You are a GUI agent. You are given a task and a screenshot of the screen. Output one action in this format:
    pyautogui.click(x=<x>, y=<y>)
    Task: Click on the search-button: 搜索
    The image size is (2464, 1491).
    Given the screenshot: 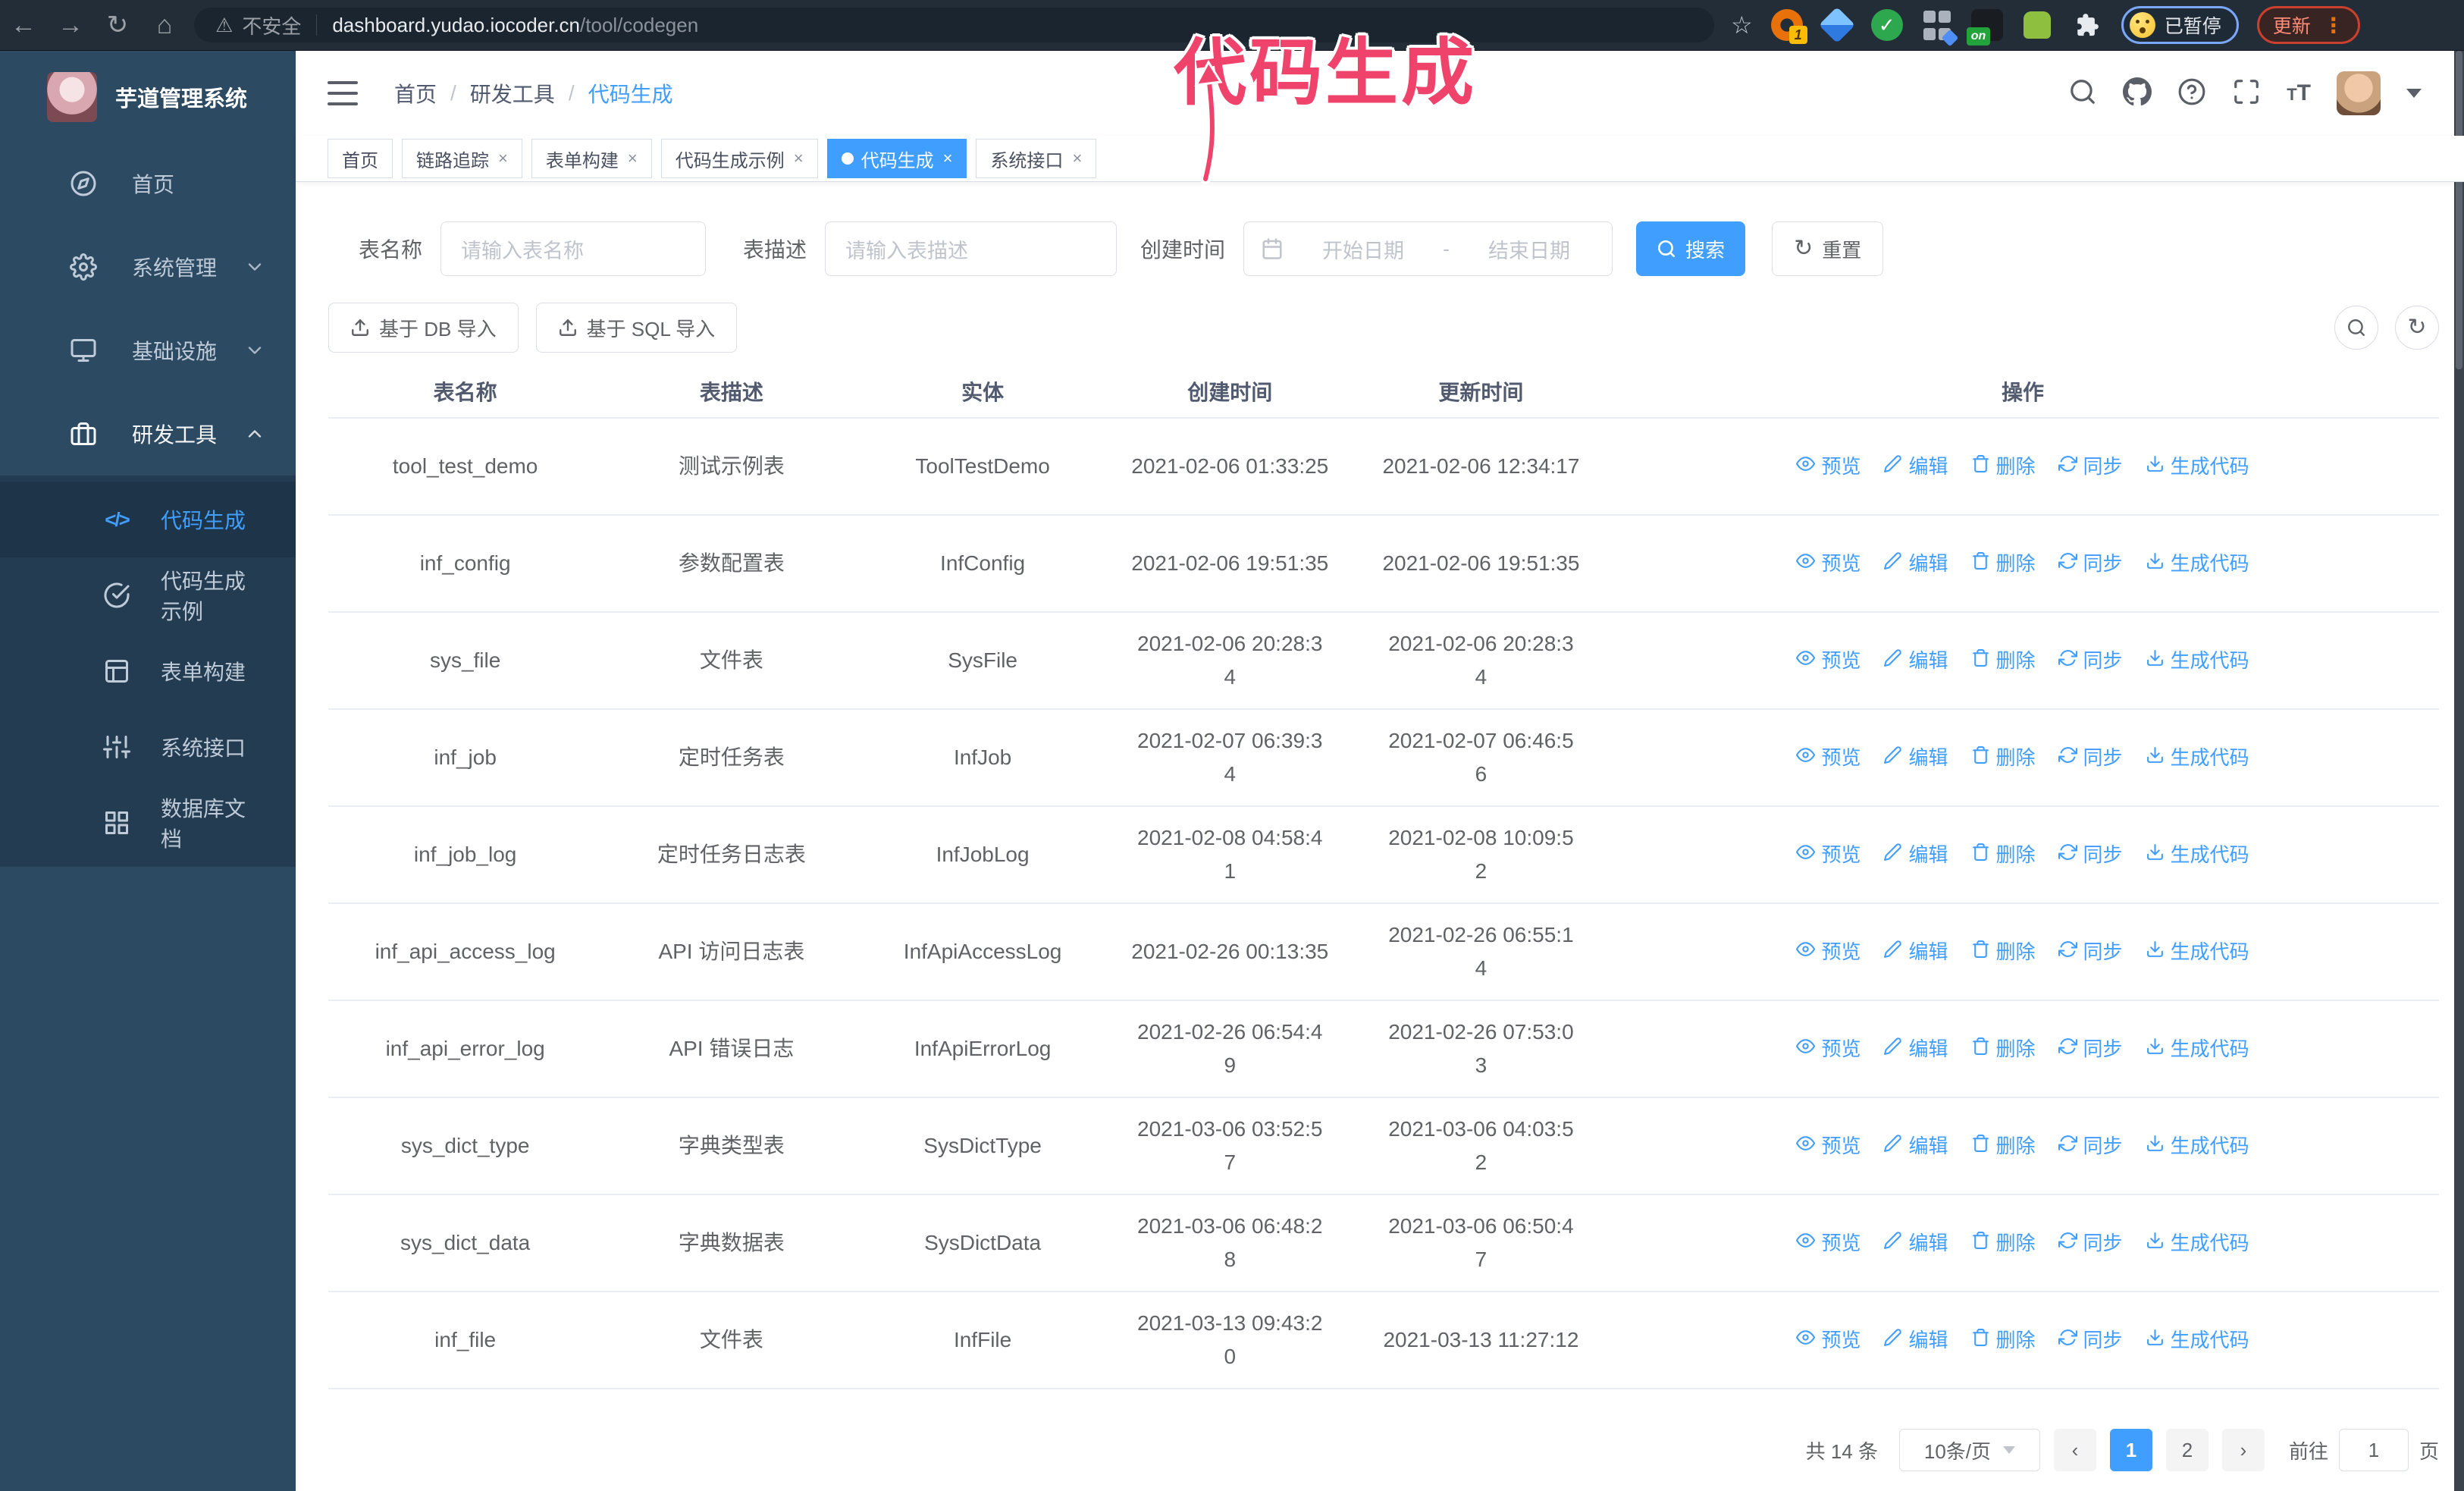 What is the action you would take?
    pyautogui.click(x=1691, y=248)
    